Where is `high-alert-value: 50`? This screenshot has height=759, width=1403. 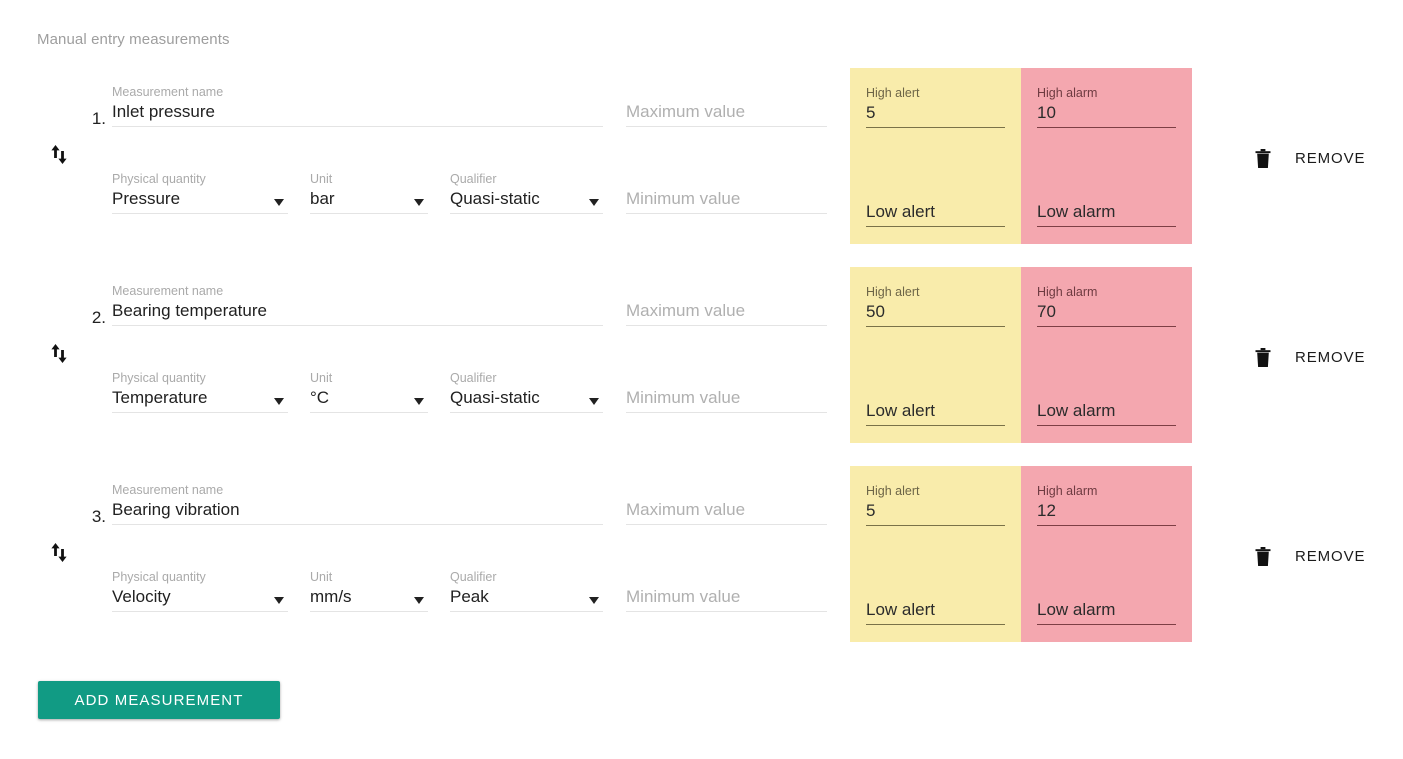
high-alert-value: 50 is located at coordinates (875, 311).